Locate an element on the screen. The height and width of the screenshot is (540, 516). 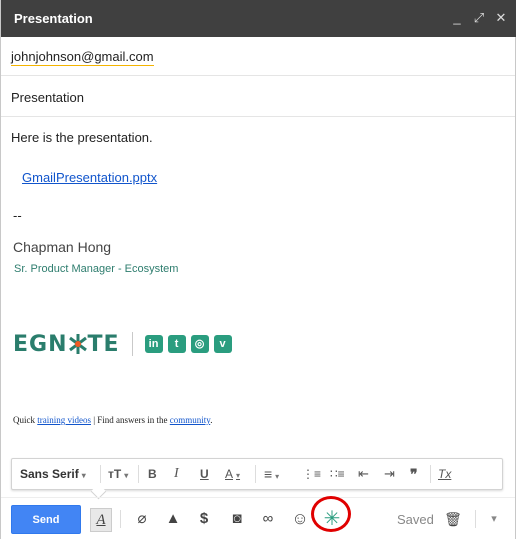
signature-role: Sr. Product Manager - Ecosystem is located at coordinates (96, 269).